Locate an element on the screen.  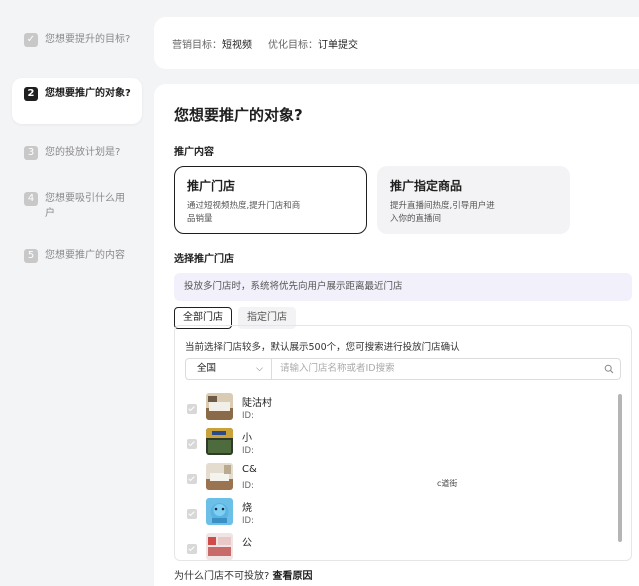
goal-summary-card: 营销目标： 短视频 优化目标： 订单提交 is located at coordinates (396, 43).